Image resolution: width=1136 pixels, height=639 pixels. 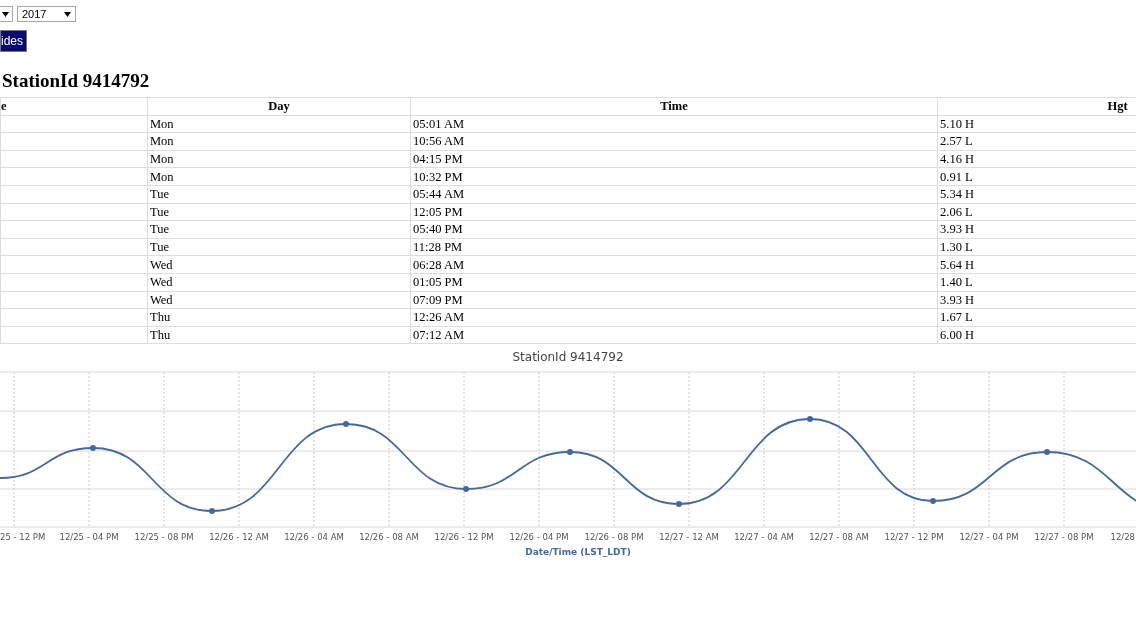 What do you see at coordinates (1122, 537) in the screenshot?
I see `axis-tick-label: 12/28` at bounding box center [1122, 537].